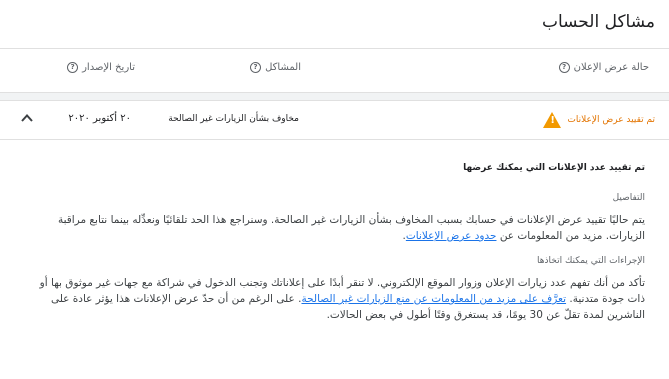  What do you see at coordinates (598, 22) in the screenshot?
I see `page-title: مشاكل الحساب` at bounding box center [598, 22].